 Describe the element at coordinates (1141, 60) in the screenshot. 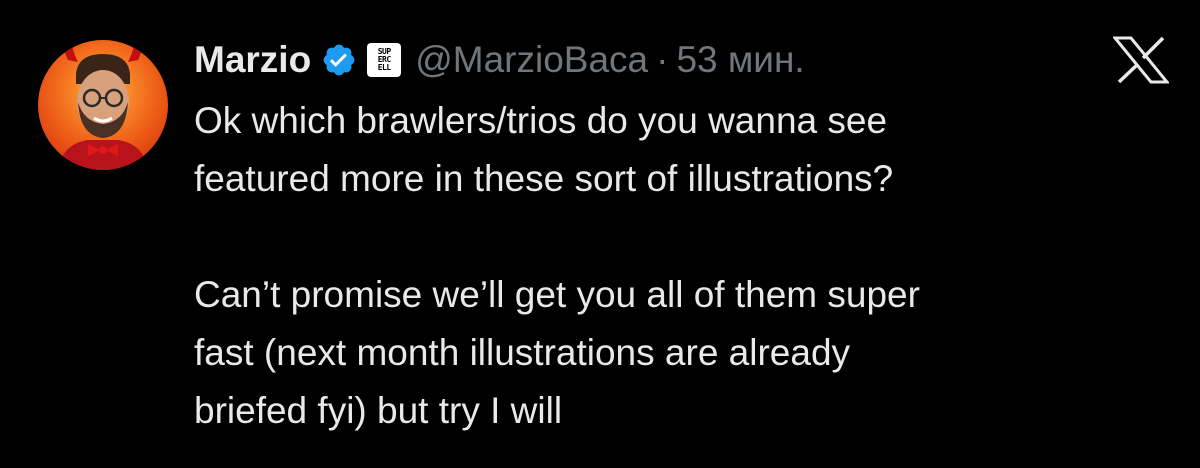

I see `x-logo-icon` at that location.